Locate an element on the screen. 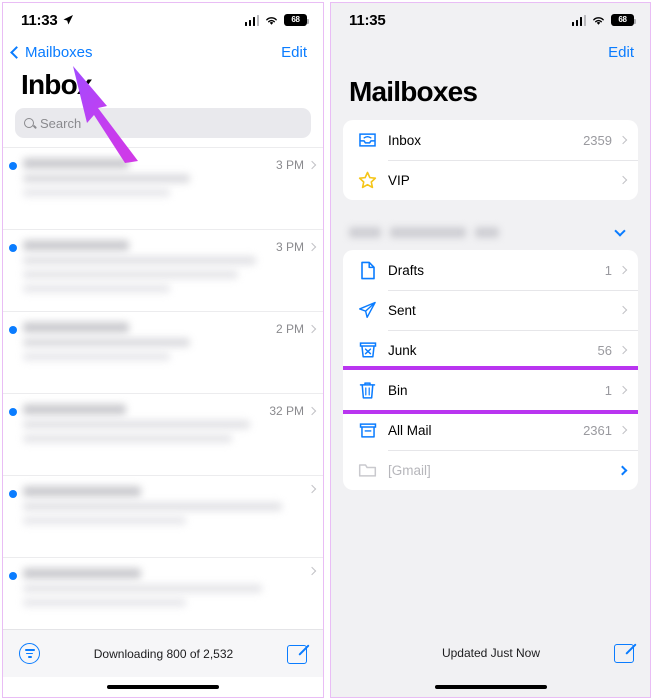 Image resolution: width=655 pixels, height=700 pixels. page-title: Mailboxes is located at coordinates (413, 91).